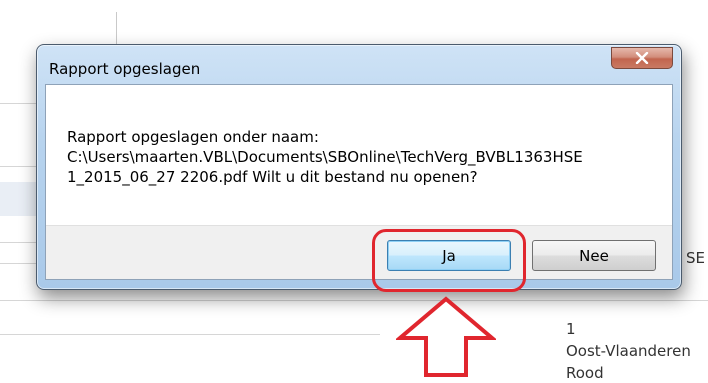  What do you see at coordinates (125, 69) in the screenshot?
I see `dialog-title: Rapport opgeslagen` at bounding box center [125, 69].